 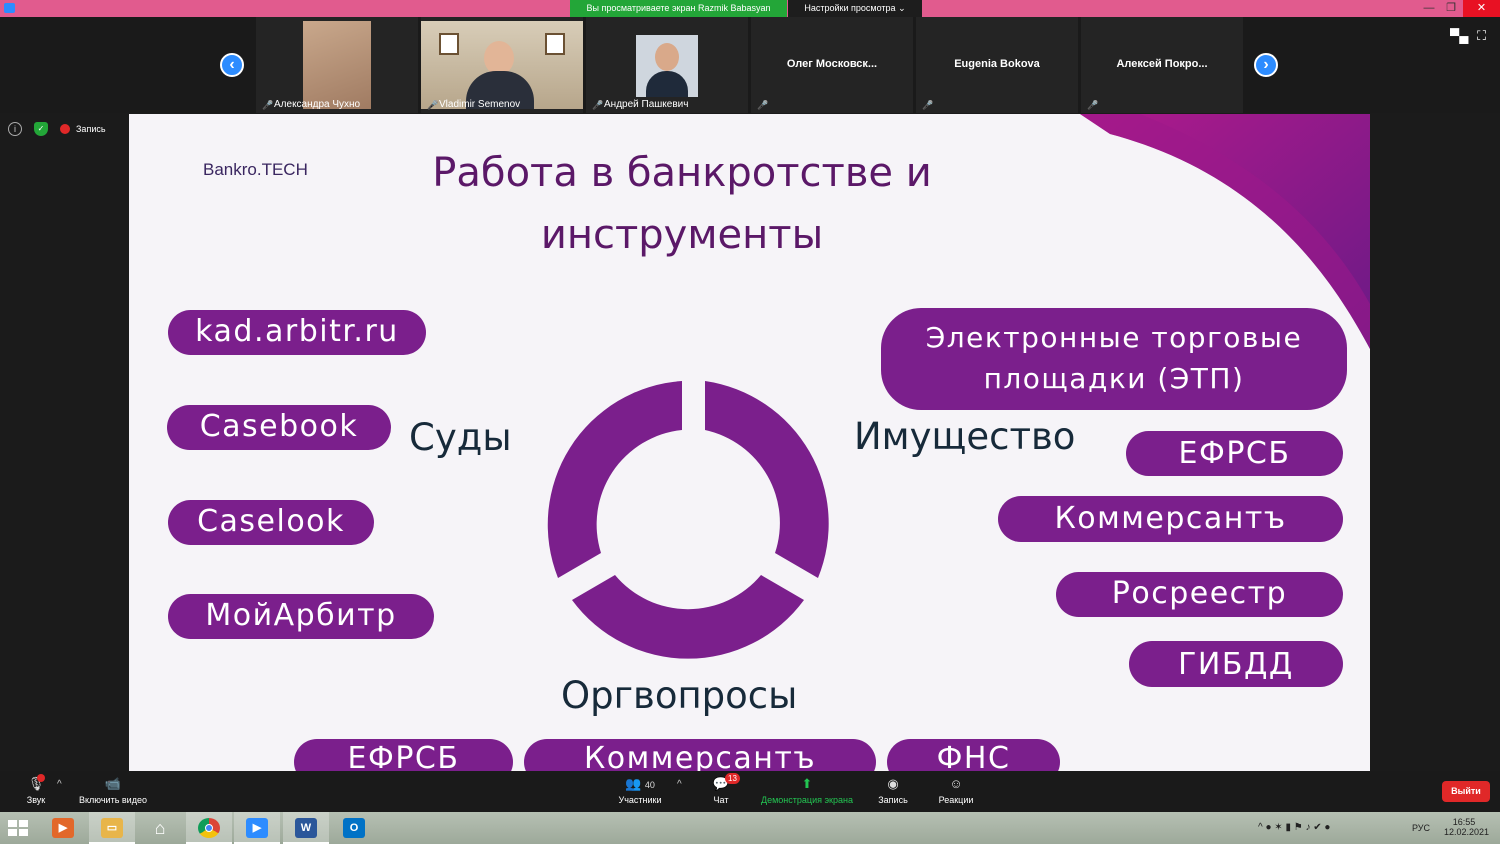 I want to click on outlook-icon: O, so click(x=354, y=828).